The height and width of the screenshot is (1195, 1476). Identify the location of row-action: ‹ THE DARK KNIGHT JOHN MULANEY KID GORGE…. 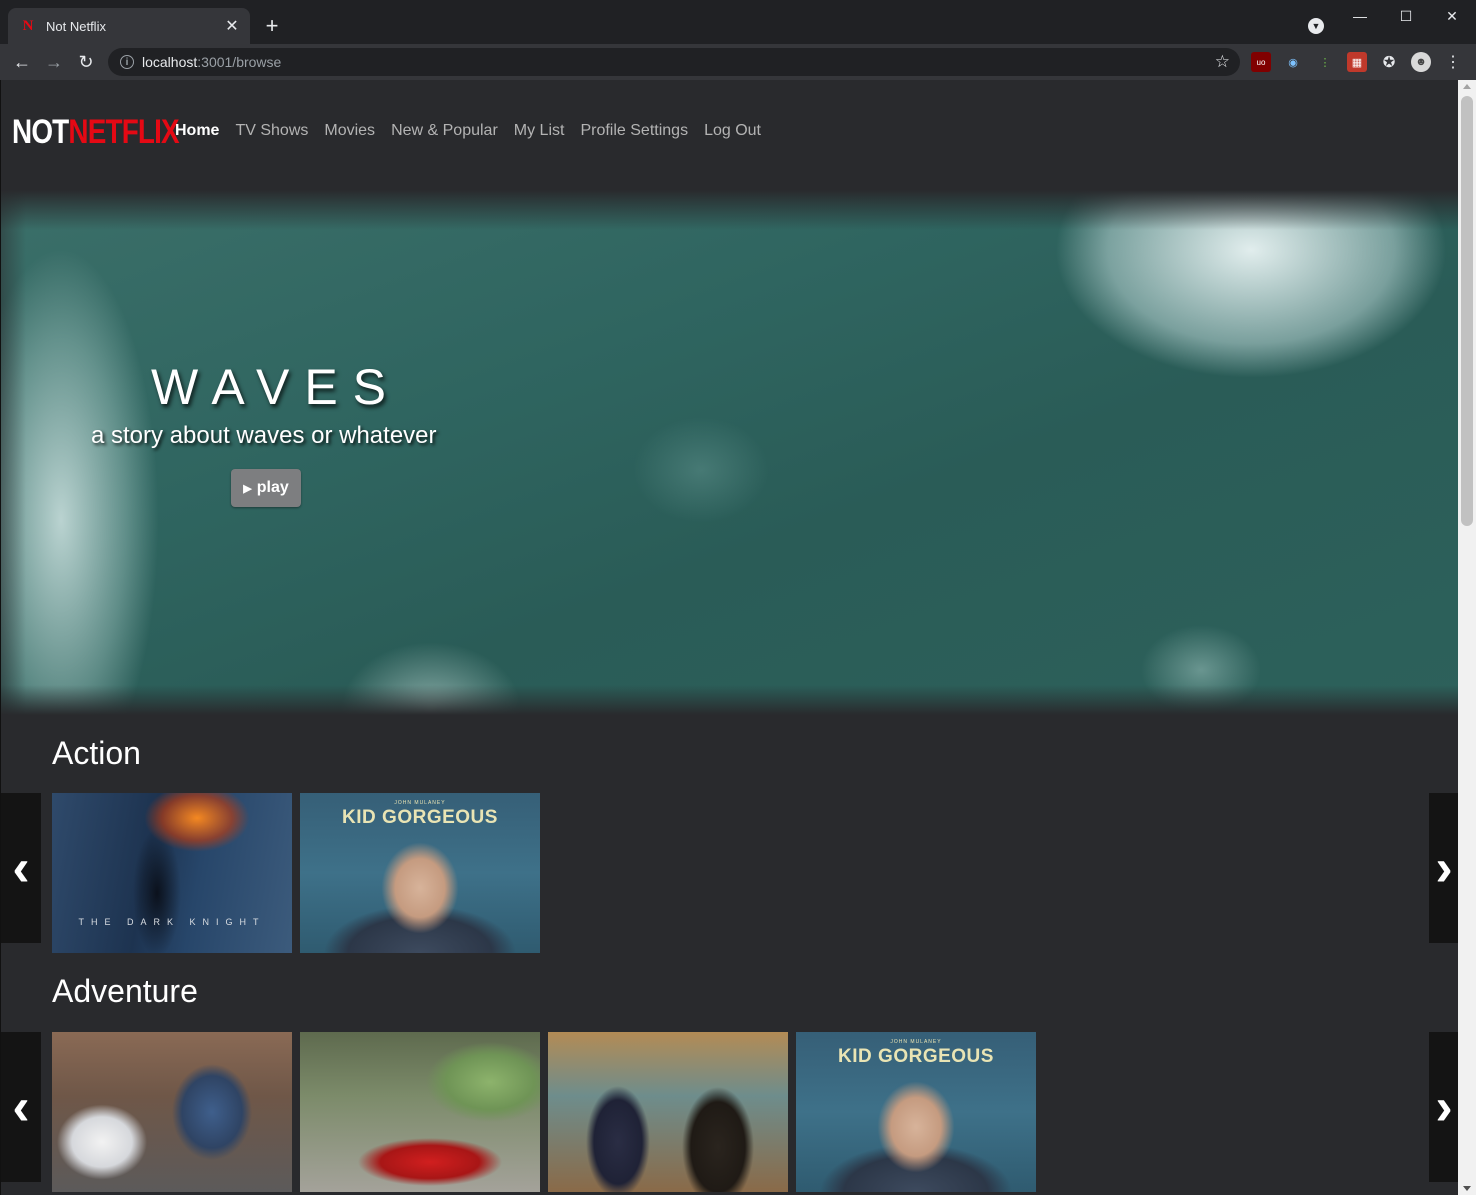
(729, 873).